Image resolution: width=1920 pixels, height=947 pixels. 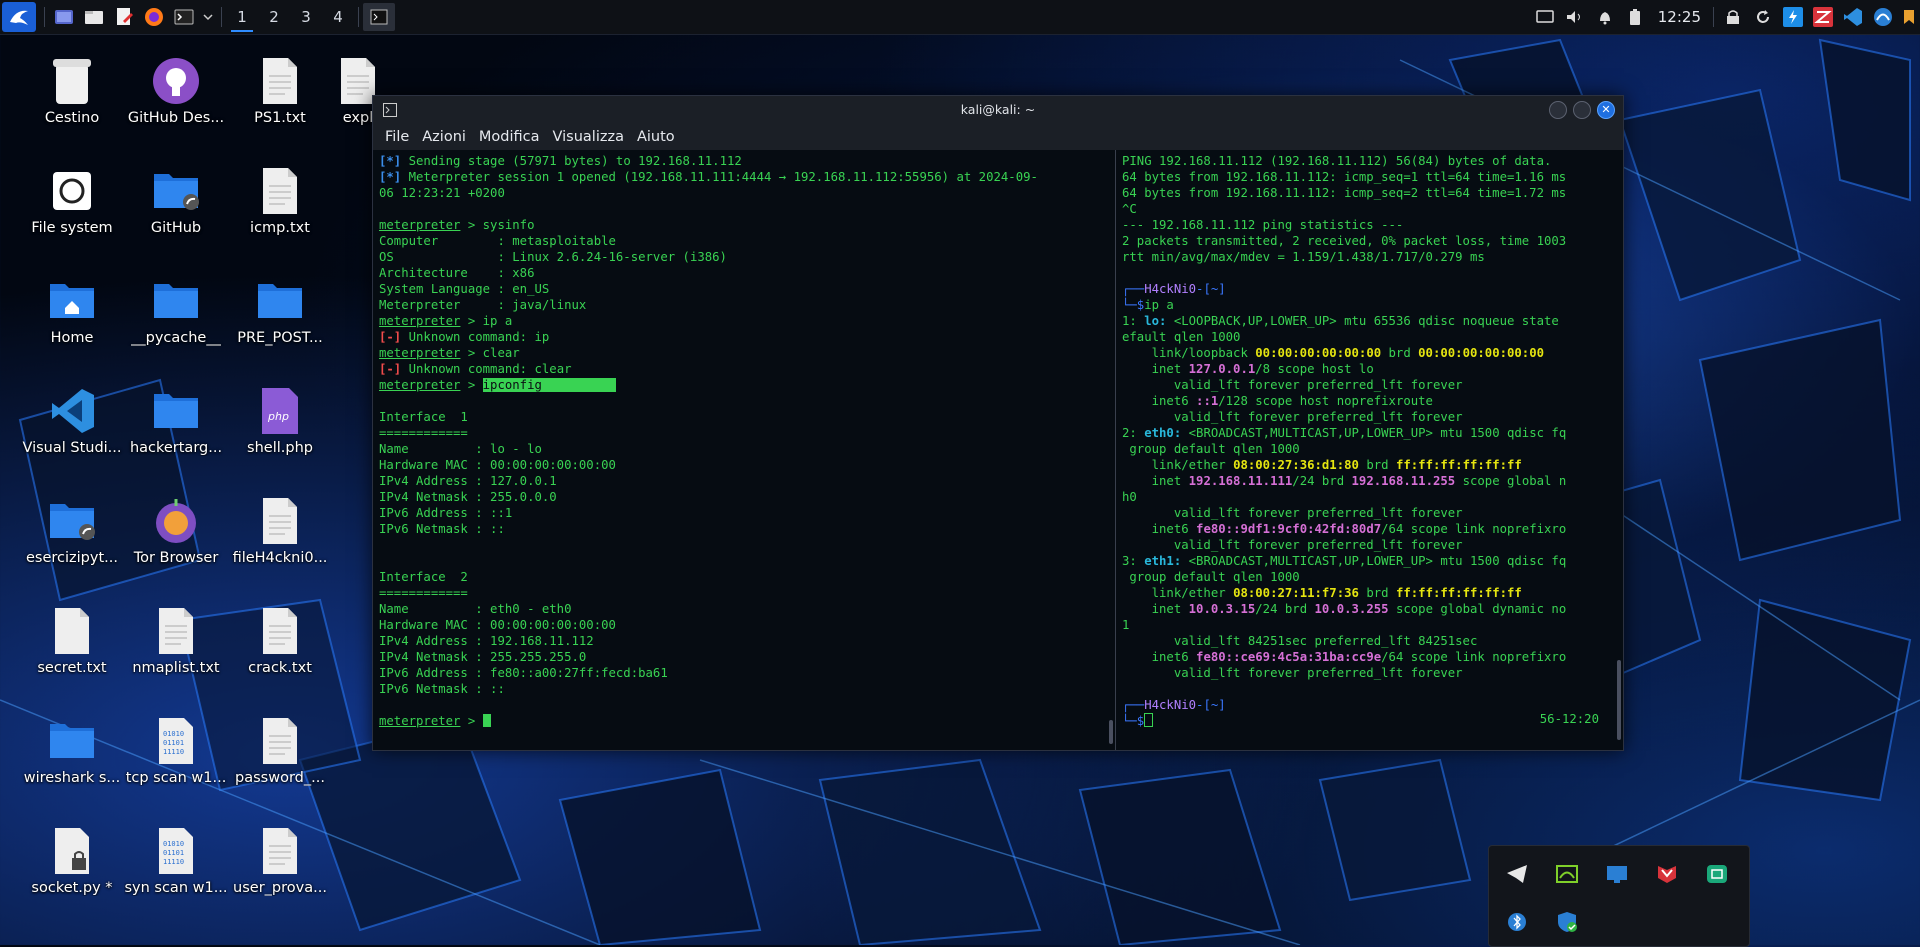 What do you see at coordinates (1635, 17) in the screenshot?
I see `battery-icon` at bounding box center [1635, 17].